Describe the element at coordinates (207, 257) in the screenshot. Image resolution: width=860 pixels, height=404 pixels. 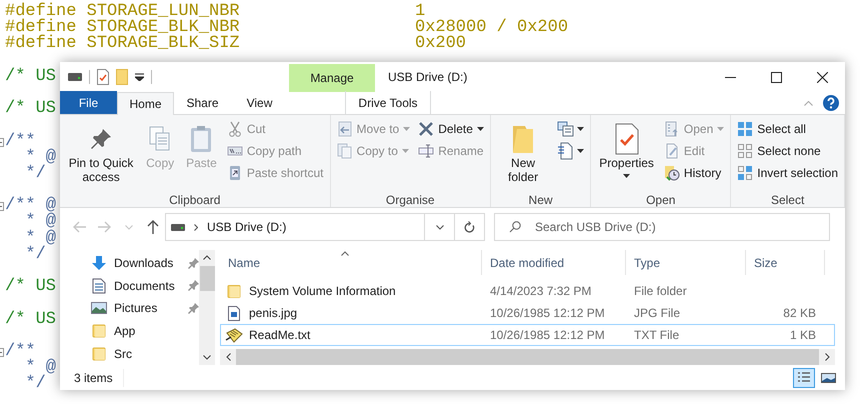
I see `scroll-up-icon` at that location.